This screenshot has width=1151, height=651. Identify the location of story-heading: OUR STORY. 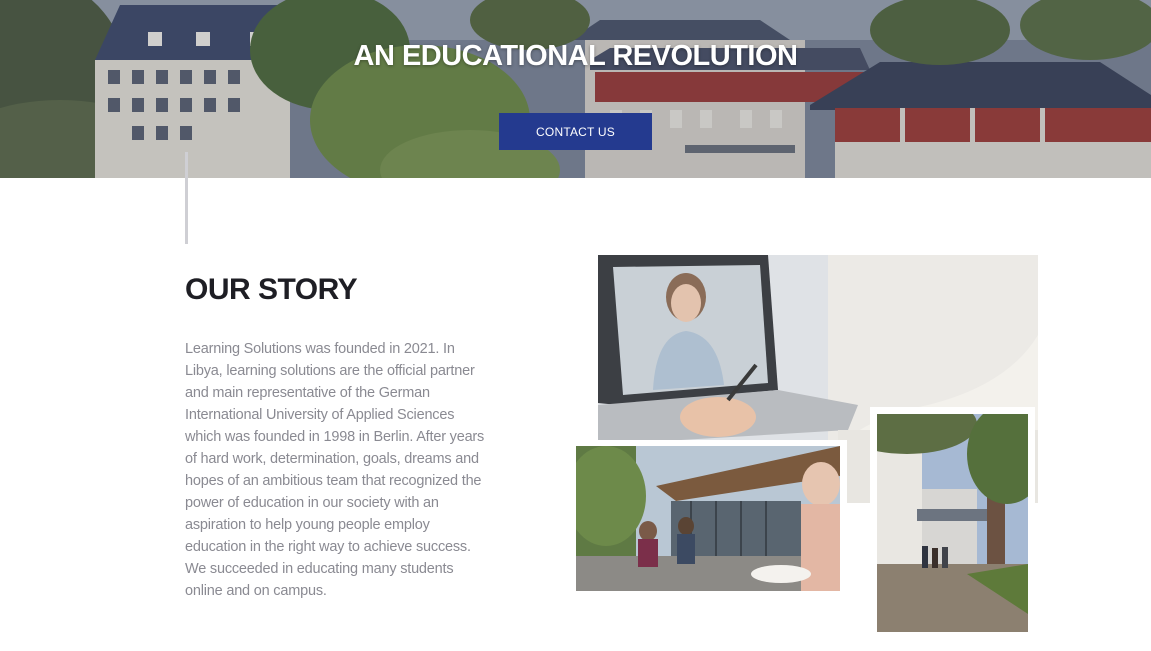
(271, 289).